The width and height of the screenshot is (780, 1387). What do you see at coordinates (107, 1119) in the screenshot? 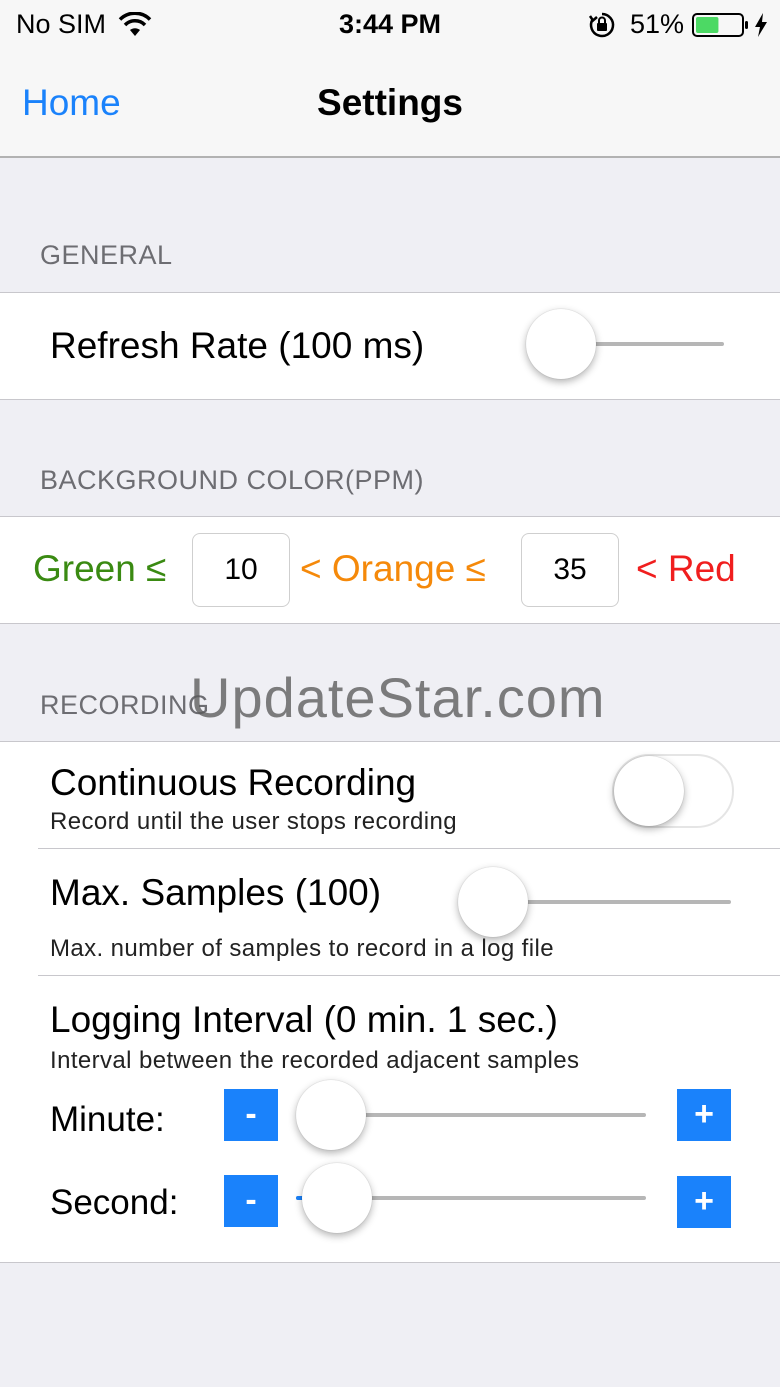
I see `minute-label: Minute:` at bounding box center [107, 1119].